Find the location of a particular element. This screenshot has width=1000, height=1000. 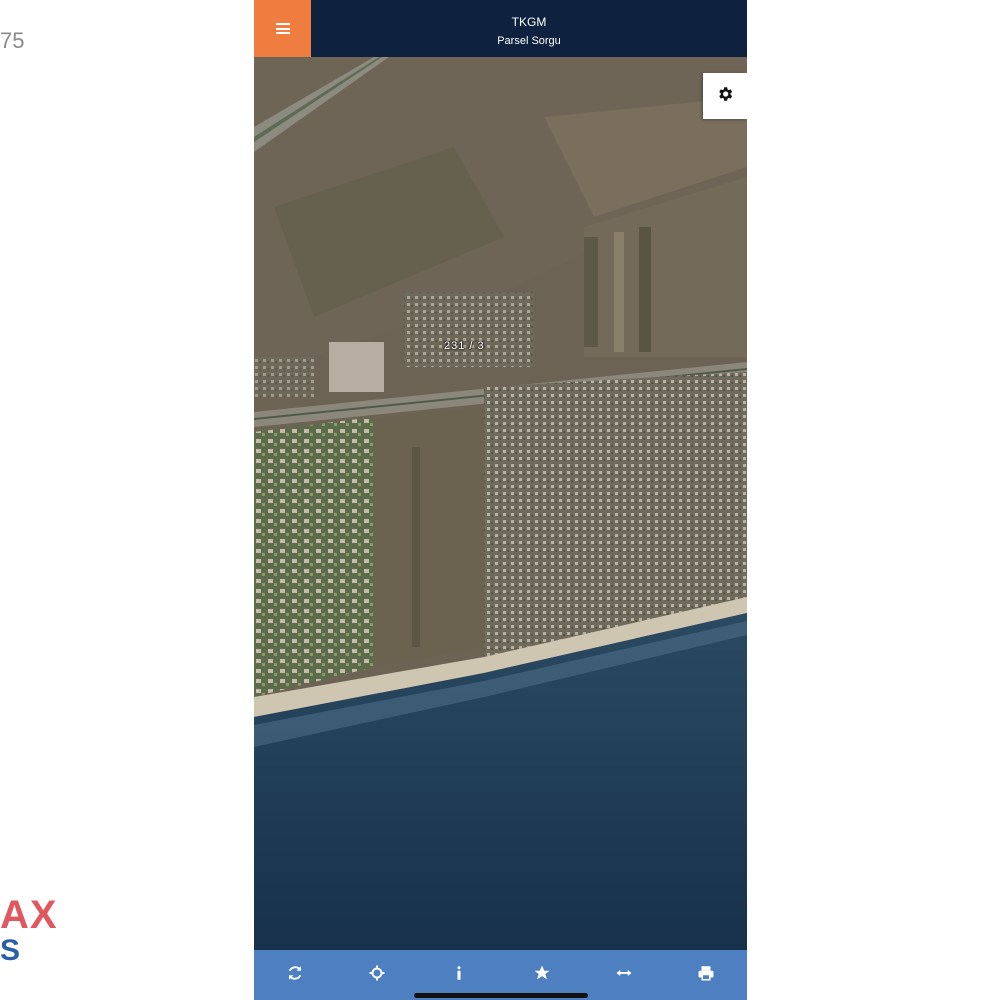

locate-button is located at coordinates (377, 975).